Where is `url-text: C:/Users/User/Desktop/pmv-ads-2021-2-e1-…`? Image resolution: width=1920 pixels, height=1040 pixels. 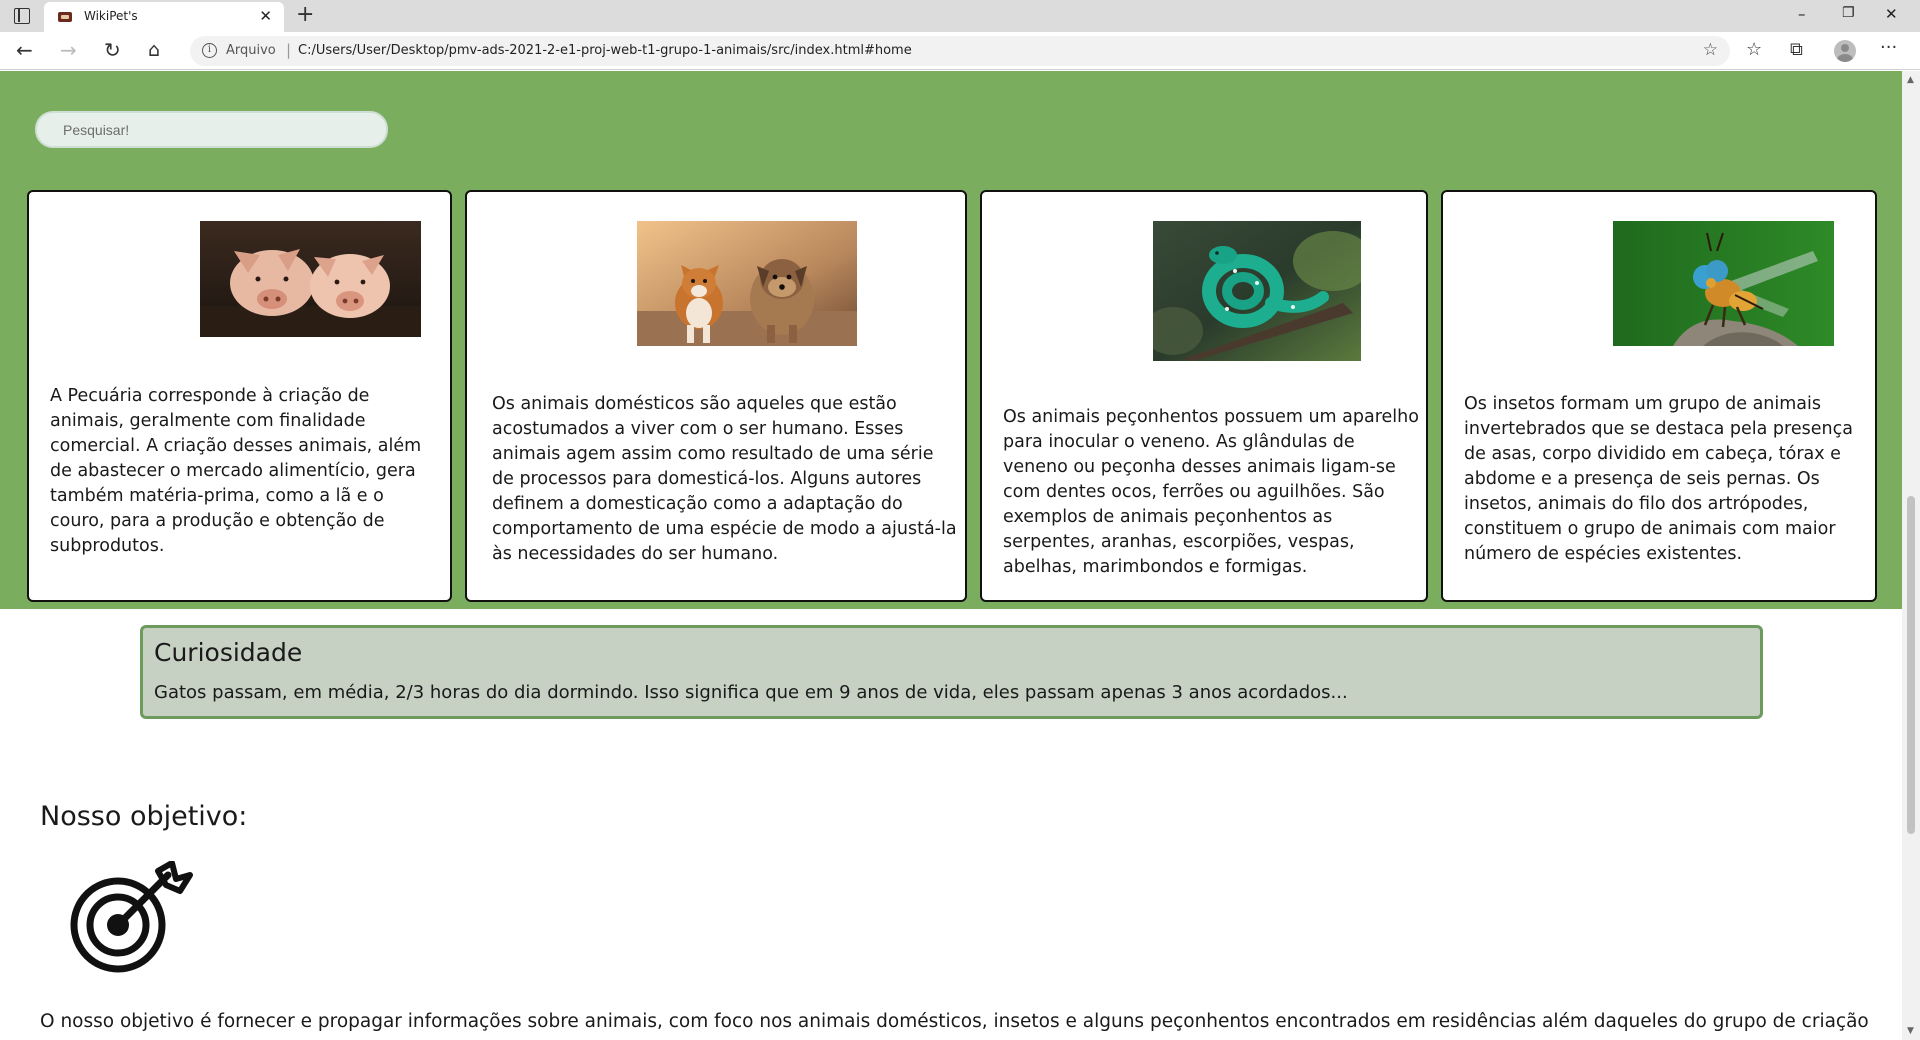 url-text: C:/Users/User/Desktop/pmv-ads-2021-2-e1-… is located at coordinates (605, 50).